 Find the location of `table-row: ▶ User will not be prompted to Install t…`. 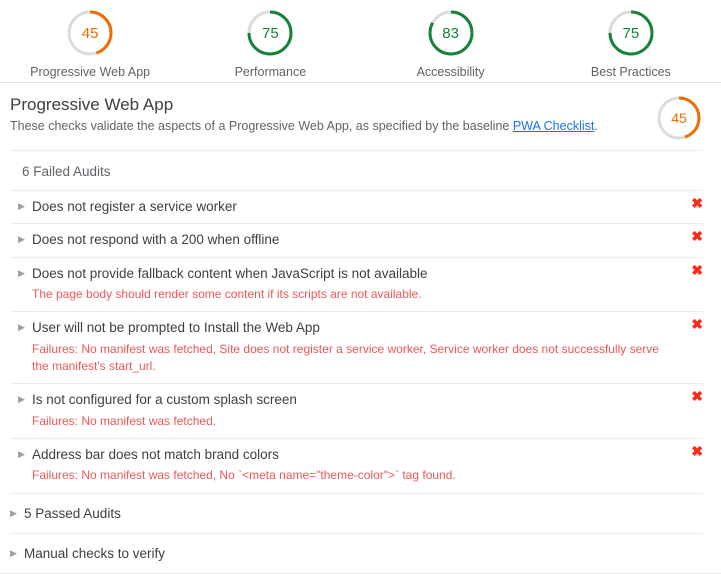

table-row: ▶ User will not be prompted to Install t… is located at coordinates (356, 347).